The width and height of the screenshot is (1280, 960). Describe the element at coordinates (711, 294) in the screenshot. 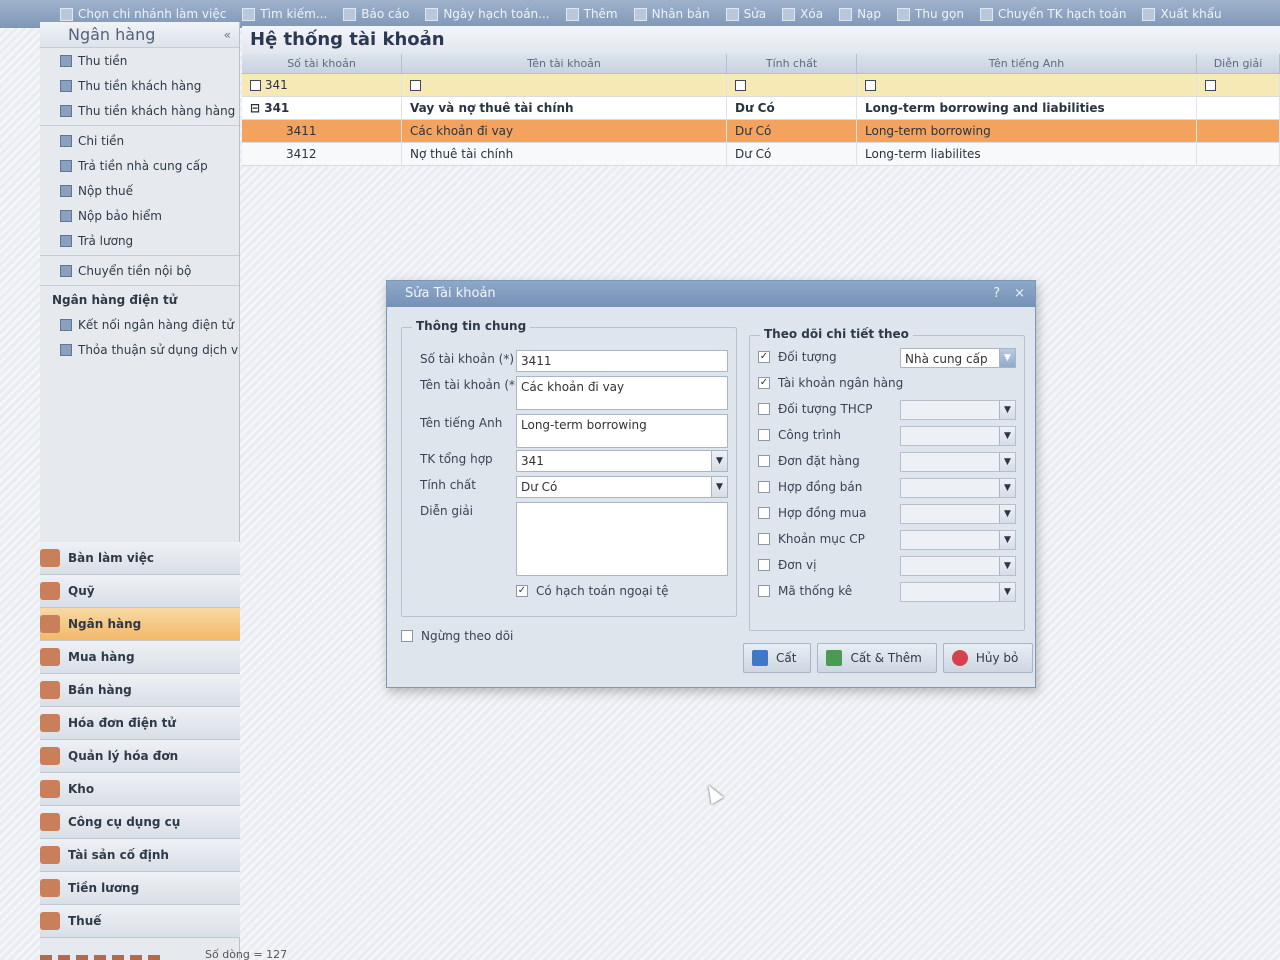

I see `dialog-titlebar: Sửa Tài khoản ? ×` at that location.